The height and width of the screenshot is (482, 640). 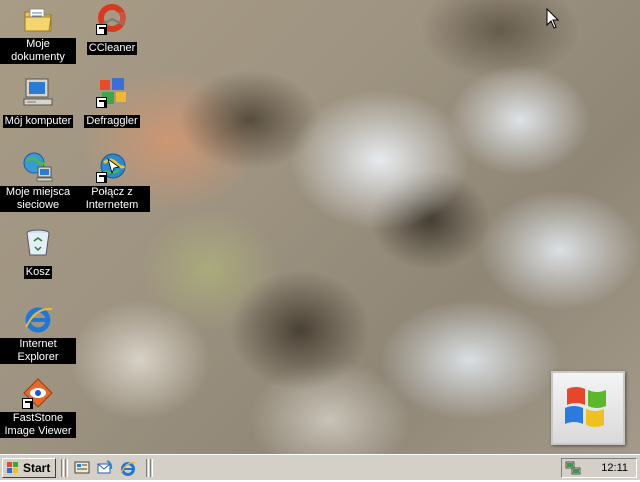 What do you see at coordinates (38, 243) in the screenshot?
I see `recycle-bin-icon` at bounding box center [38, 243].